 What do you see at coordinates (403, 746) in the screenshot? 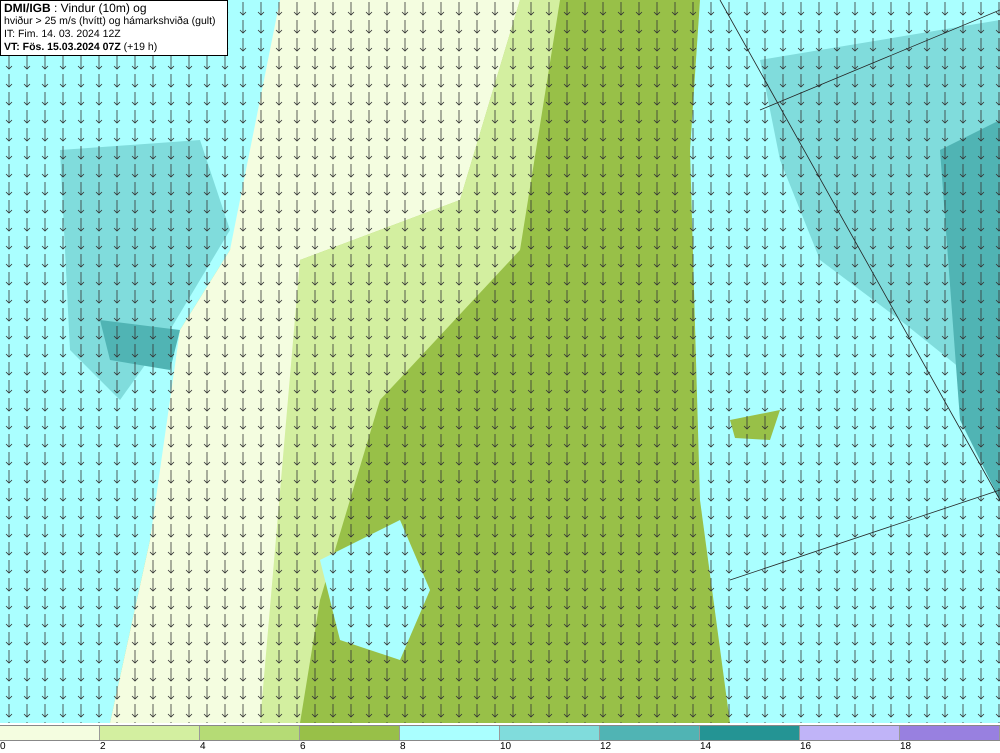
I see `legend-tick-label: 8` at bounding box center [403, 746].